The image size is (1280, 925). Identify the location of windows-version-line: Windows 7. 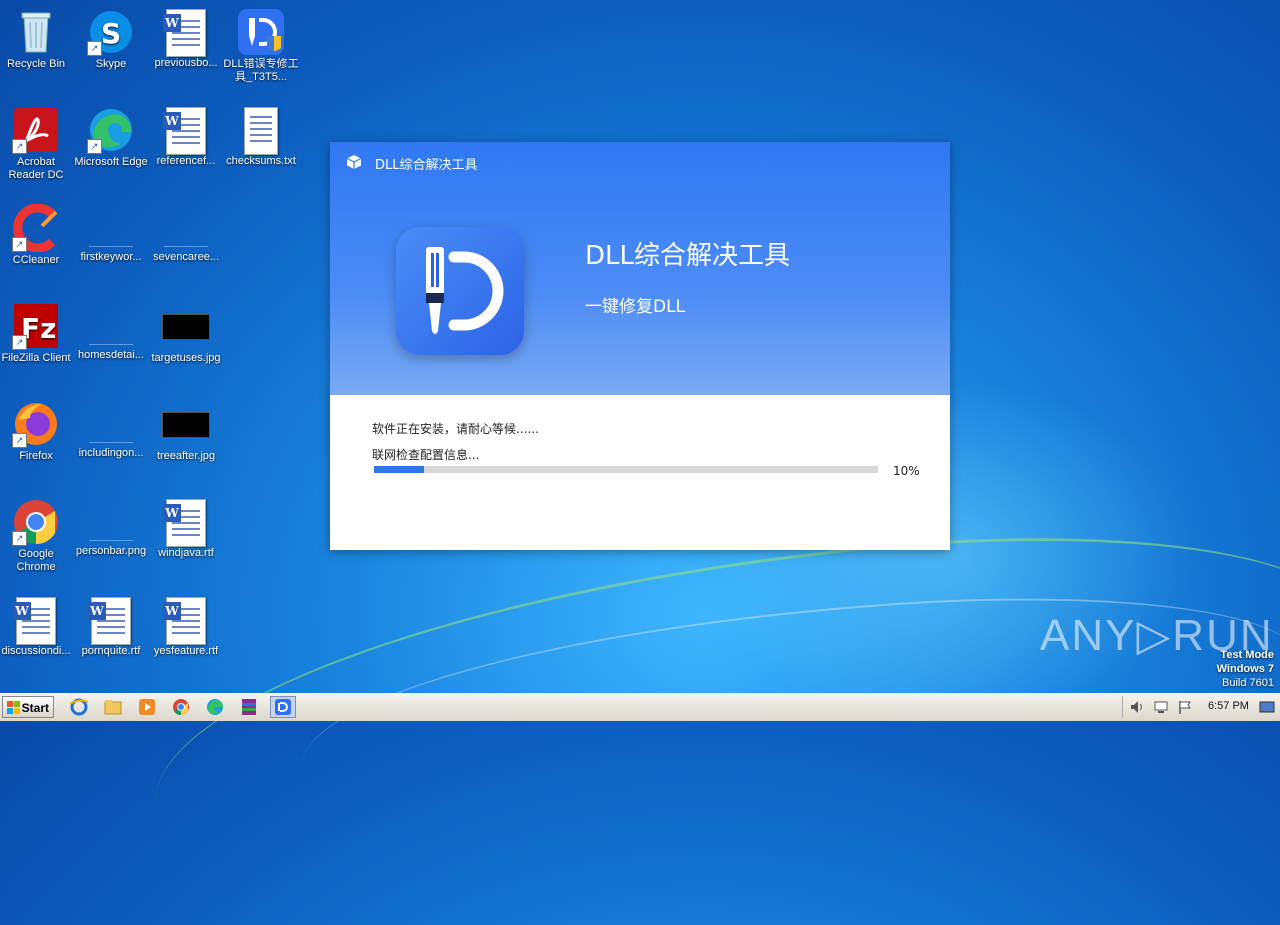
(1245, 669).